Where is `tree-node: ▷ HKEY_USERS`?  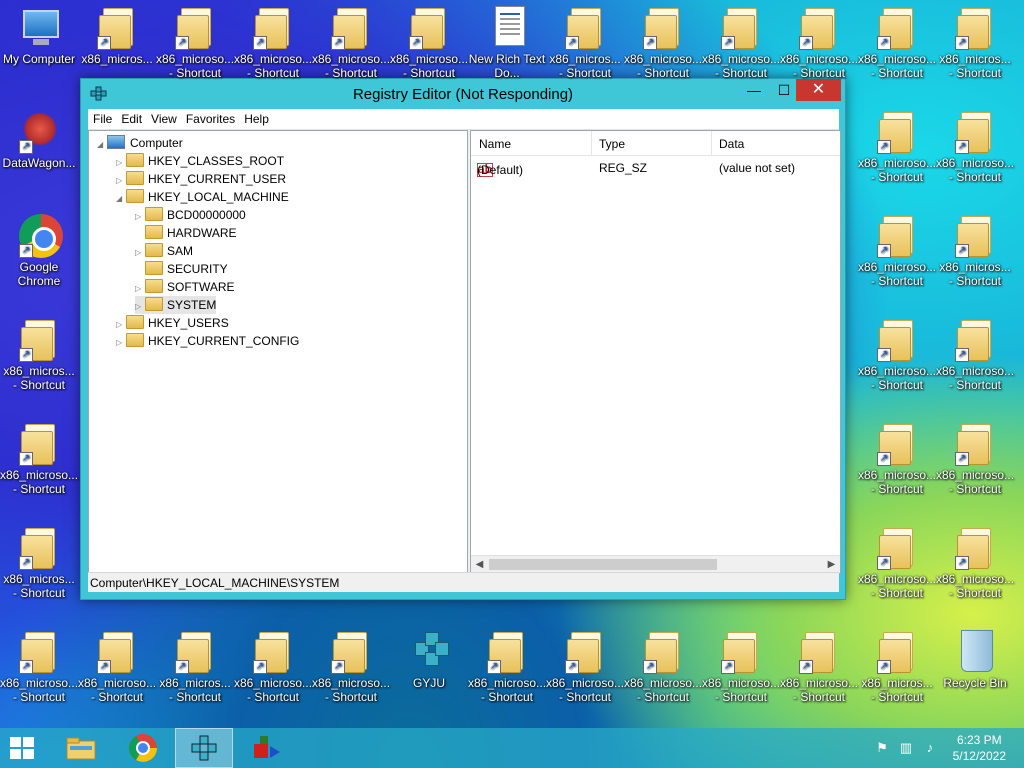
tree-node: ▷ HKEY_USERS is located at coordinates (172, 323).